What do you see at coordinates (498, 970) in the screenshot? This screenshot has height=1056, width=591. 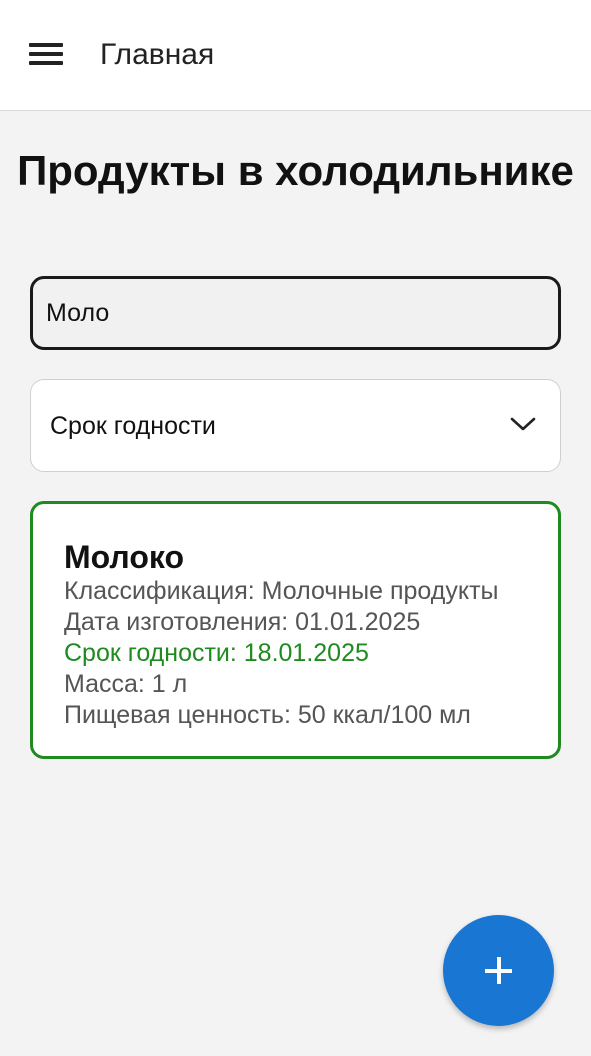 I see `add-product-button` at bounding box center [498, 970].